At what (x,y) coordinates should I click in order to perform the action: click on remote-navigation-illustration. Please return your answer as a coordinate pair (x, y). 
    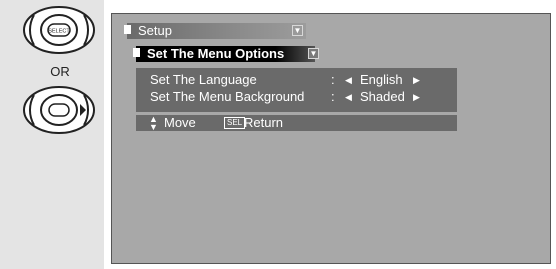
    Looking at the image, I should click on (59, 110).